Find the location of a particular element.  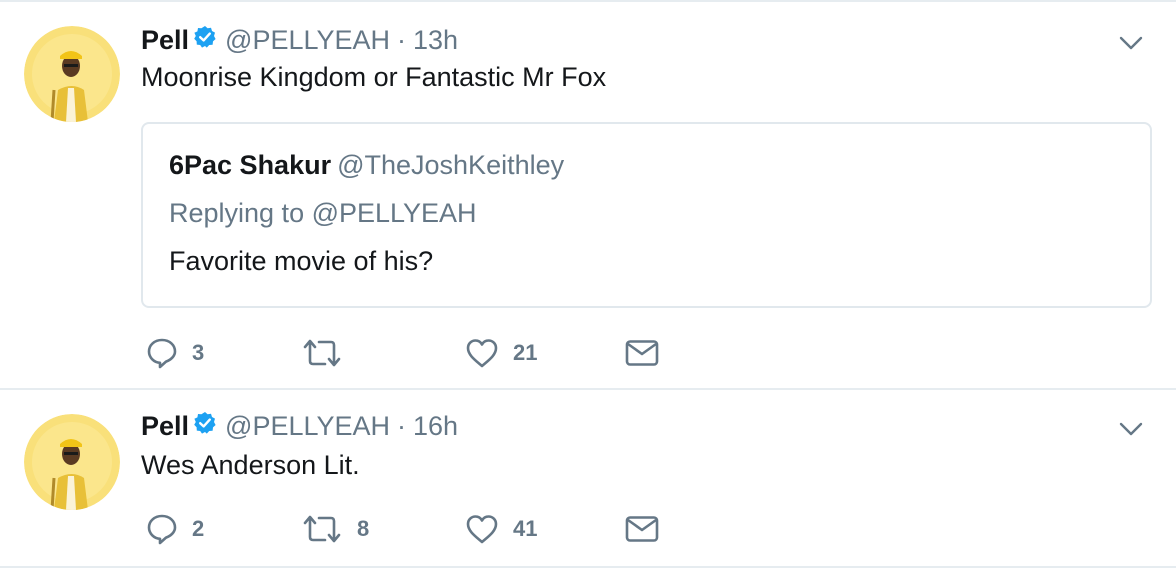

quoted-tweet-text: Favorite movie of his? is located at coordinates (301, 261).